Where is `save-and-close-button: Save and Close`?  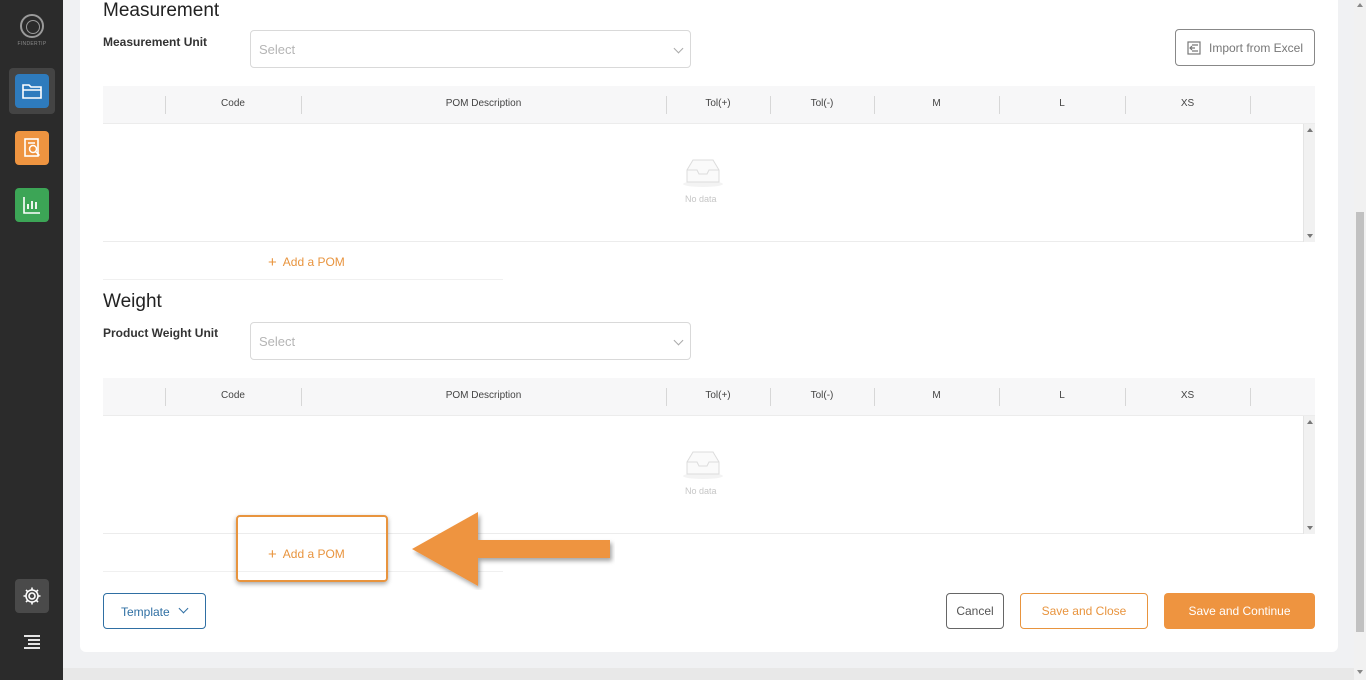
save-and-close-button: Save and Close is located at coordinates (1084, 611).